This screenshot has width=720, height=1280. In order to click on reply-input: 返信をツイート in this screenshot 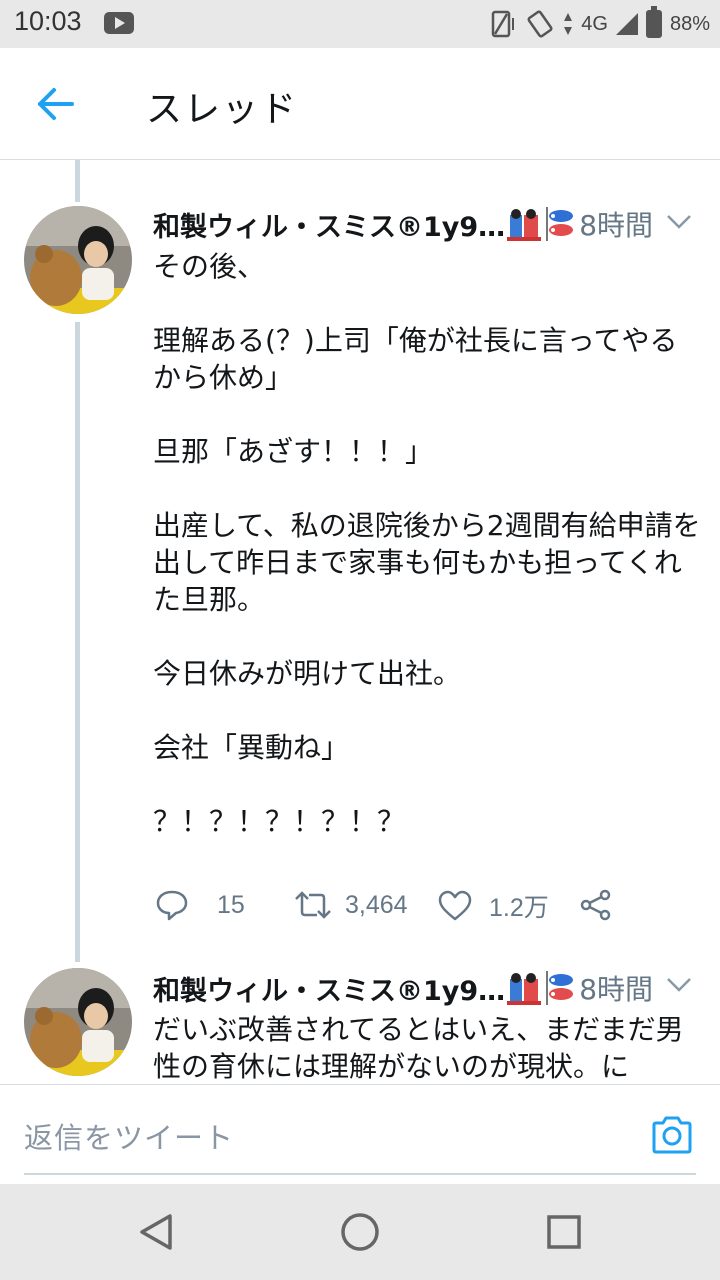, I will do `click(324, 1136)`.